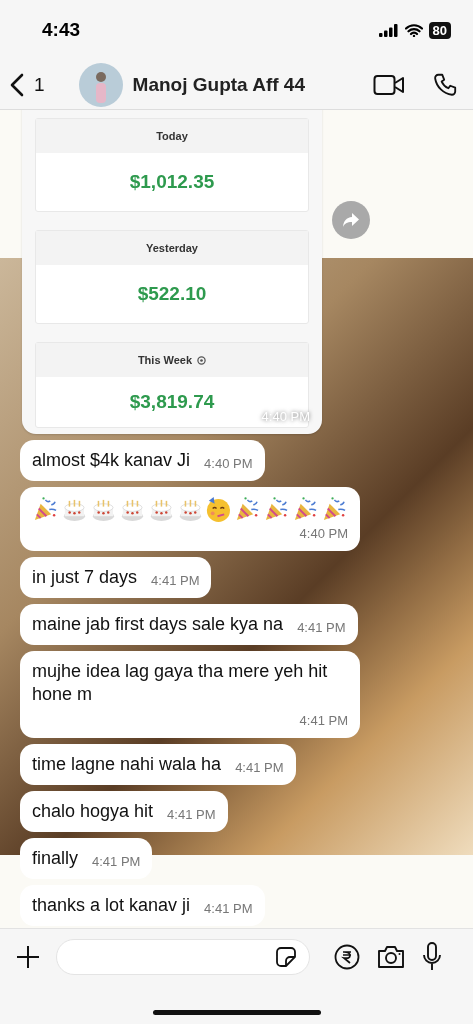  Describe the element at coordinates (61, 30) in the screenshot. I see `status-time: 4:43` at that location.